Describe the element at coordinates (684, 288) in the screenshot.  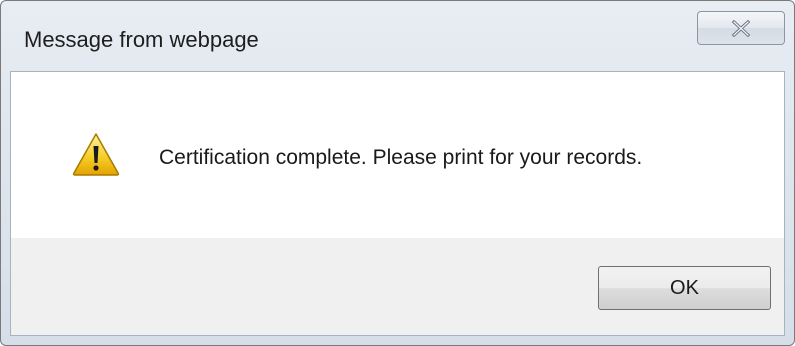
I see `ok-button: OK` at that location.